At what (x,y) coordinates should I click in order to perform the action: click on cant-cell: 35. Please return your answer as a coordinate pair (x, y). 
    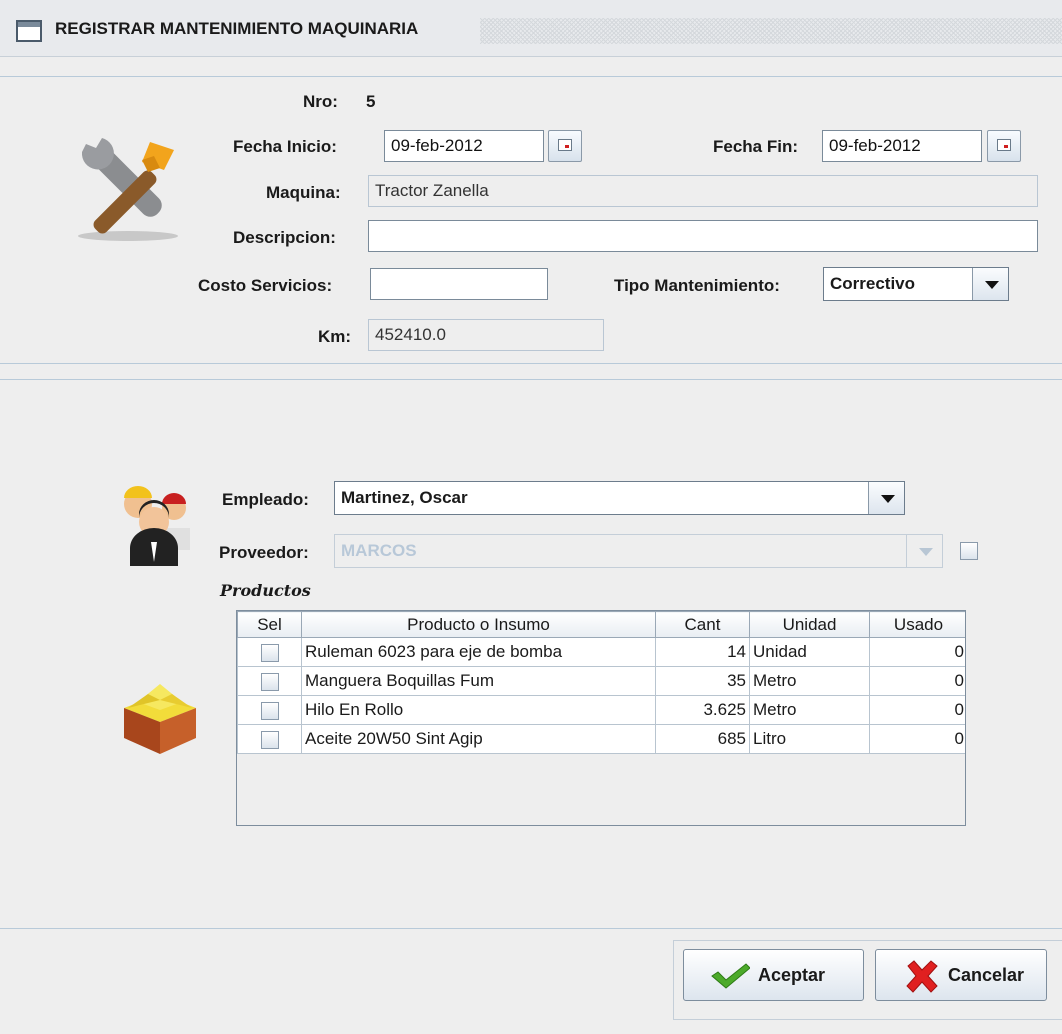
    Looking at the image, I should click on (702, 681).